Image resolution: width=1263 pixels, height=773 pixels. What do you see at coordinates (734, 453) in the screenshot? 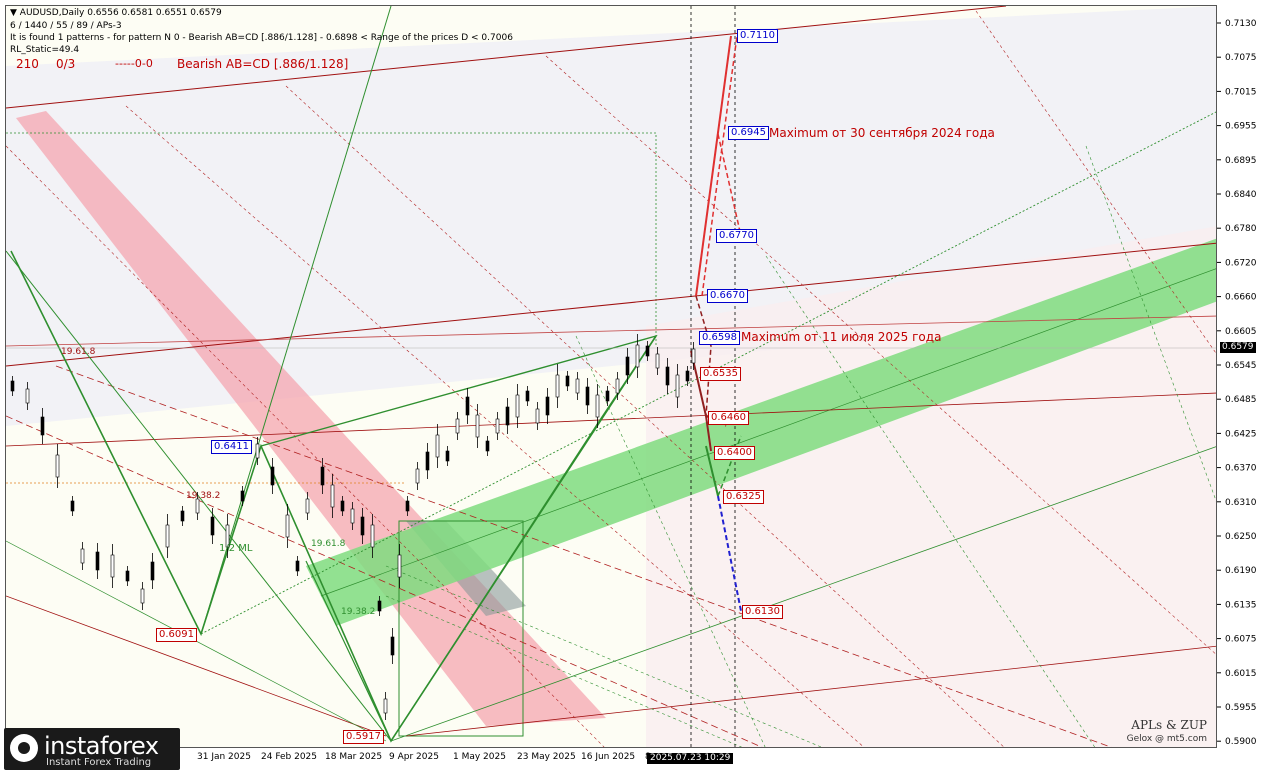
I see `level-box: 0.6400` at bounding box center [734, 453].